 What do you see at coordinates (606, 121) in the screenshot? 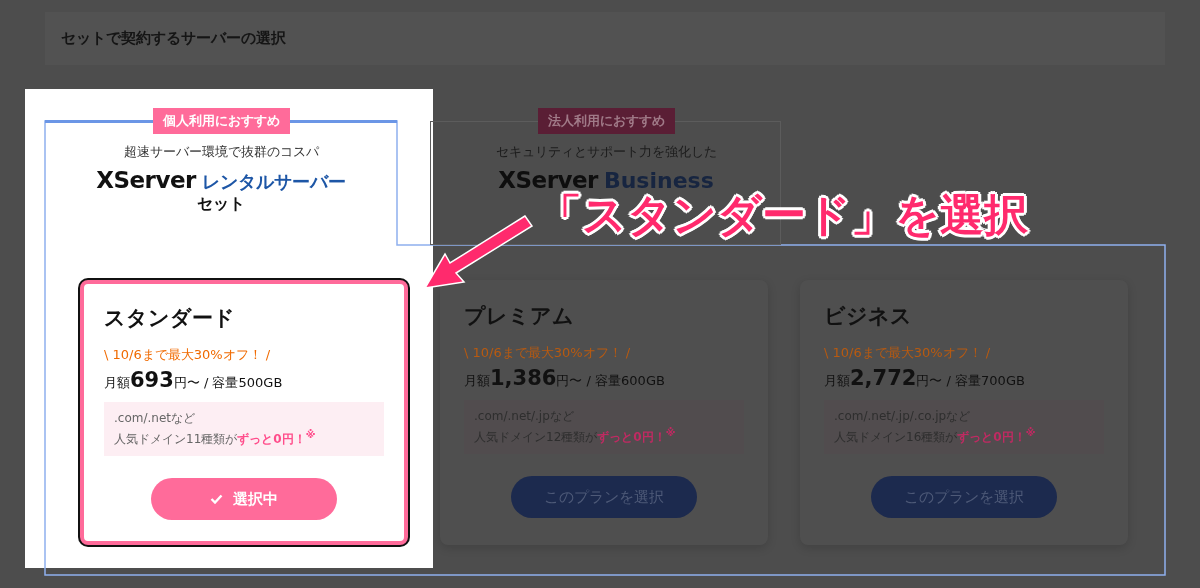
I see `recommend-badge: 法人利用におすすめ` at bounding box center [606, 121].